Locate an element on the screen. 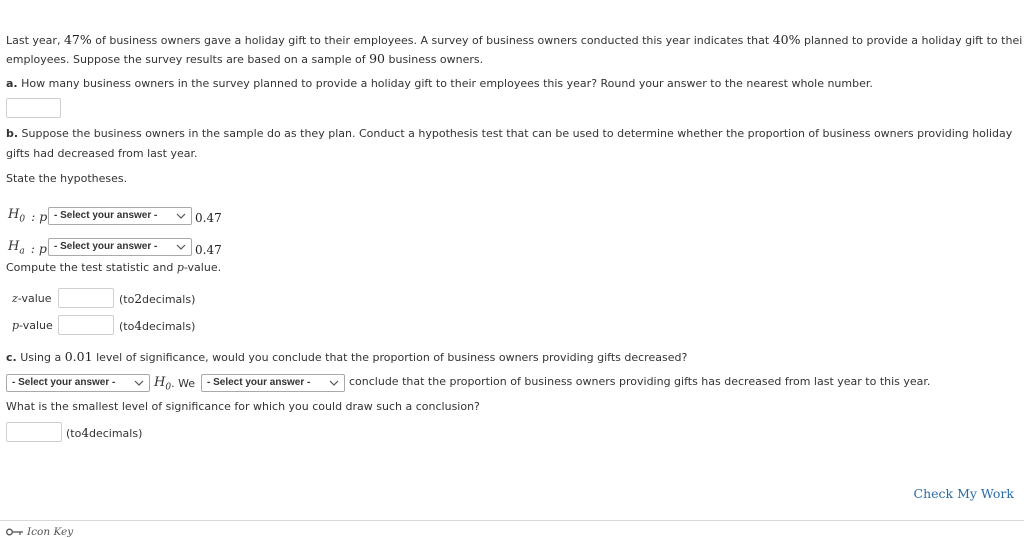 This screenshot has height=538, width=1024. part-b-question-line2: gifts had decreased from last year. is located at coordinates (101, 153).